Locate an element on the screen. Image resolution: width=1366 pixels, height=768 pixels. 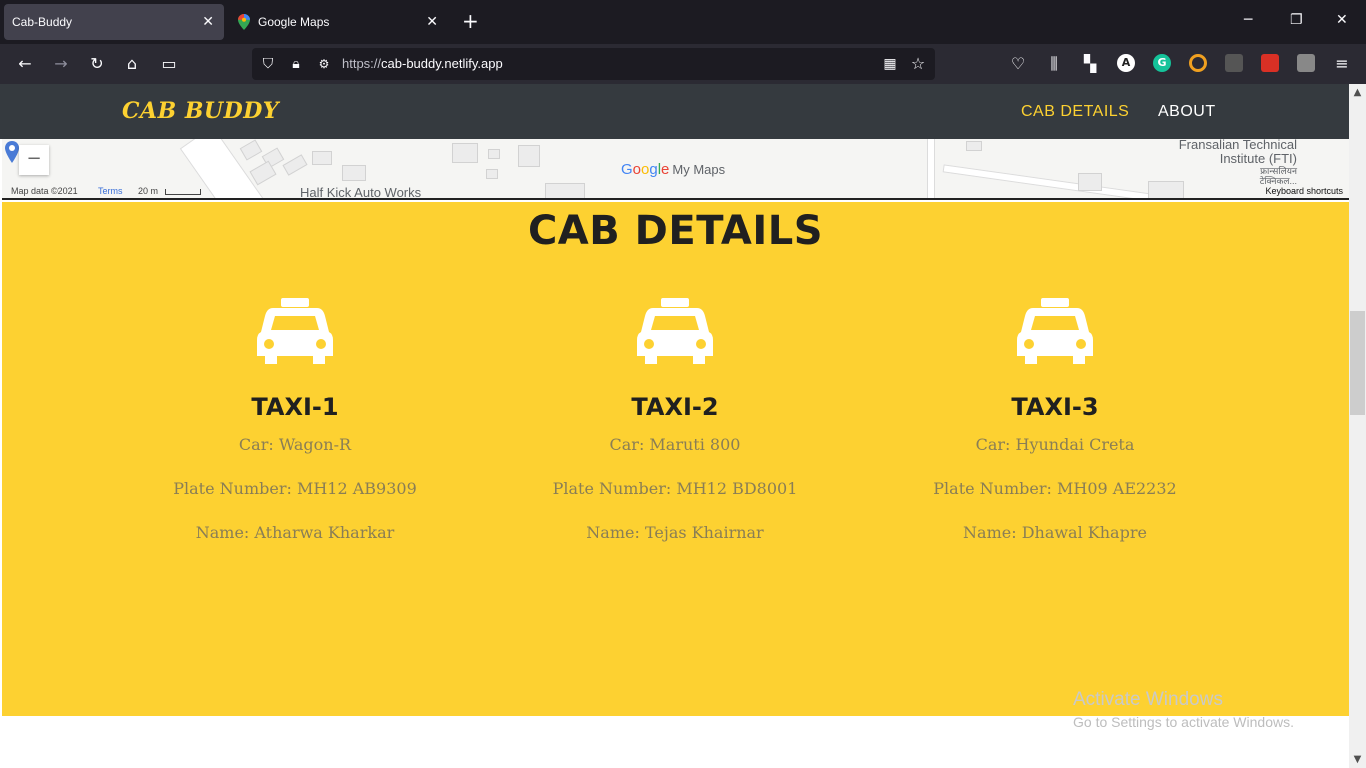
tab-title: Google Maps is located at coordinates (294, 22).